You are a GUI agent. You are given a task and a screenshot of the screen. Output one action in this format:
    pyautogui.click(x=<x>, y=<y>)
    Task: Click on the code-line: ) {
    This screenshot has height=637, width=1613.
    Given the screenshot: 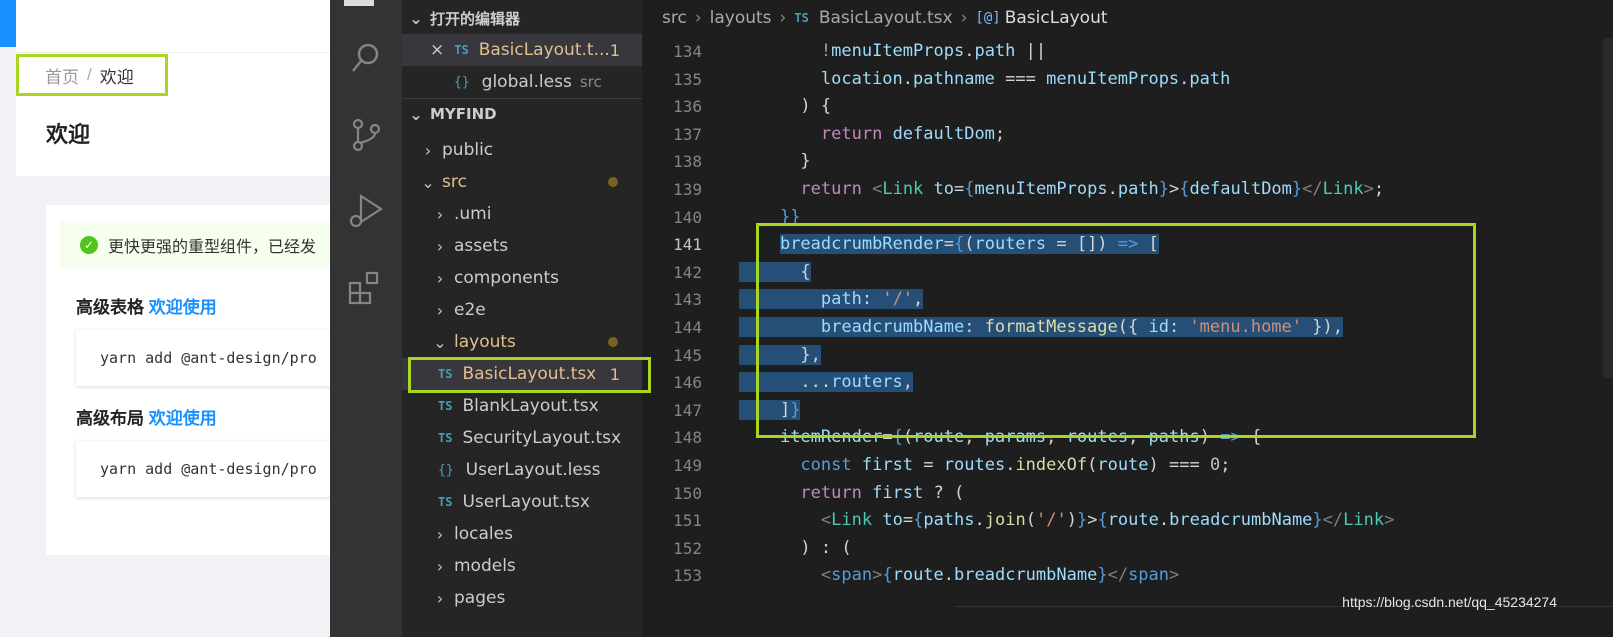 What is the action you would take?
    pyautogui.click(x=785, y=106)
    